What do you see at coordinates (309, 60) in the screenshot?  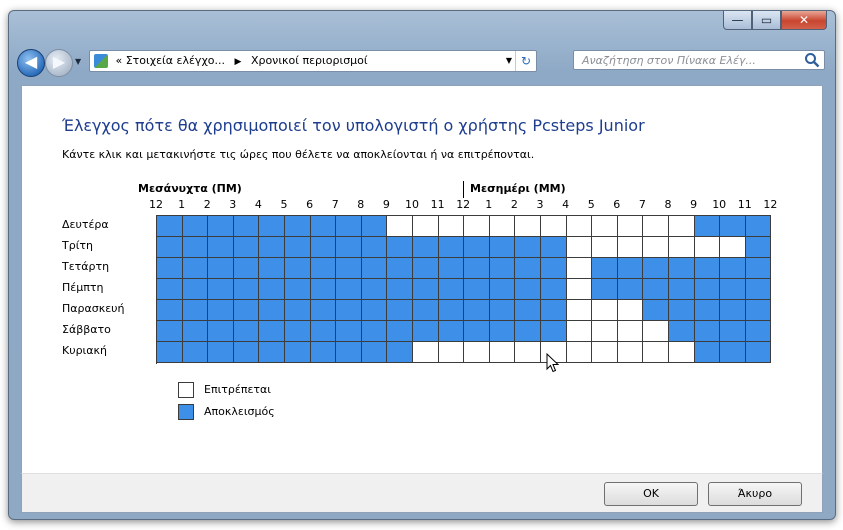 I see `breadcrumb-time-limits: Χρονικοί περιορισμοί` at bounding box center [309, 60].